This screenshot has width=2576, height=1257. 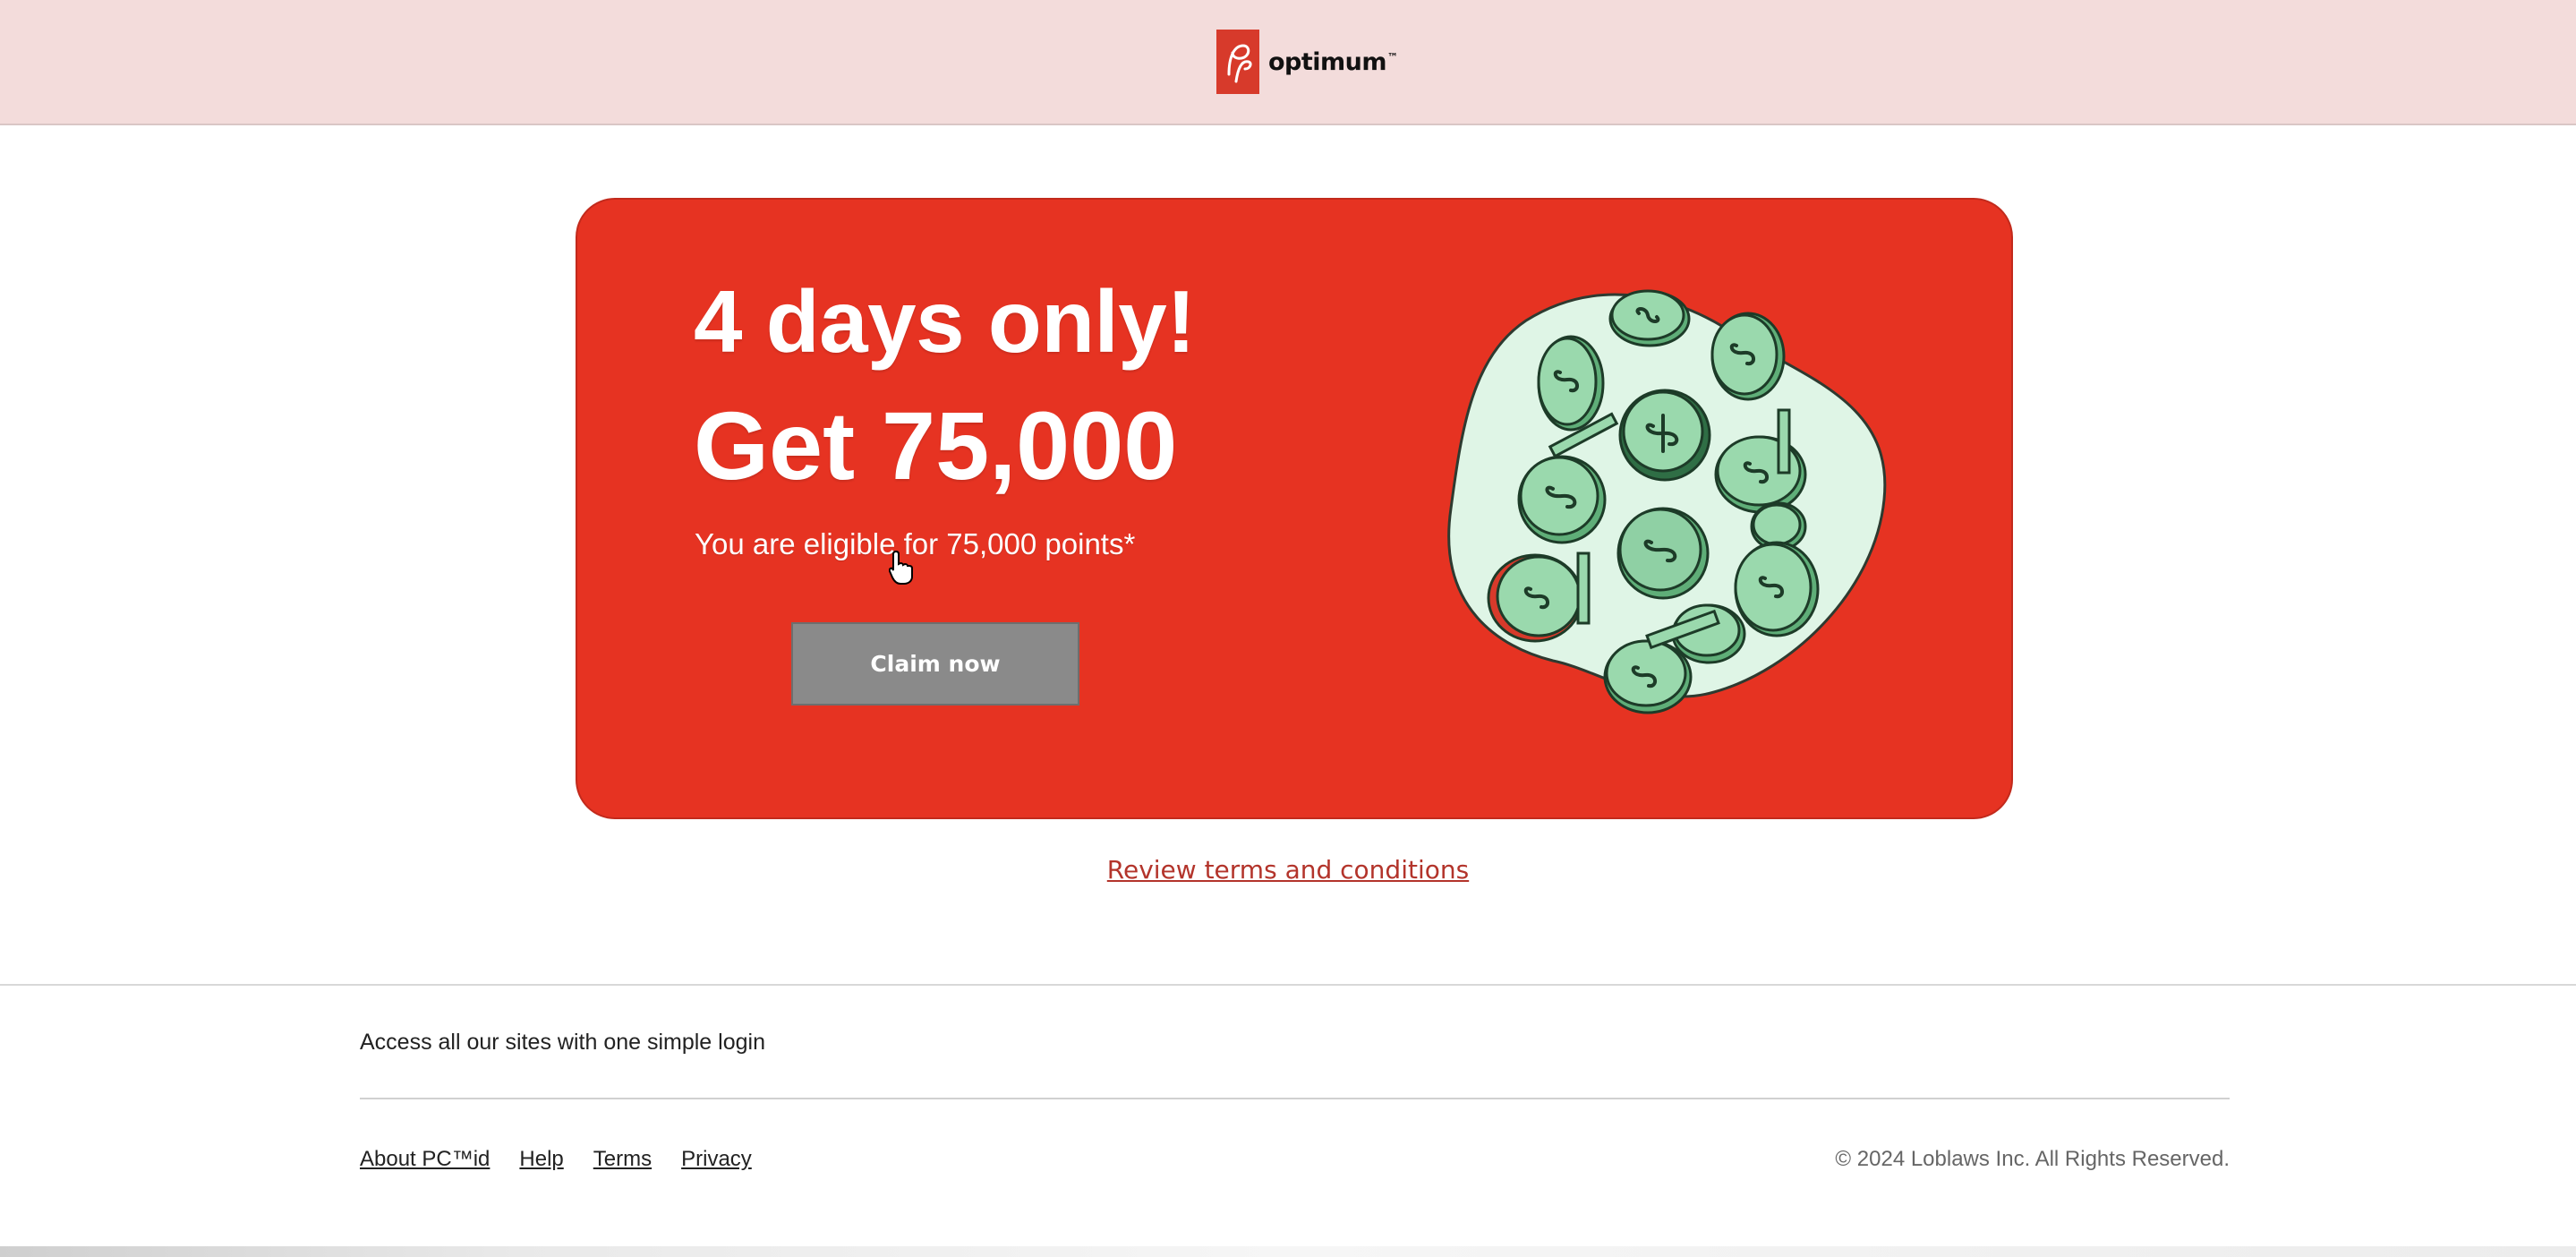 What do you see at coordinates (1288, 1251) in the screenshot?
I see `bottom-scroll-edge` at bounding box center [1288, 1251].